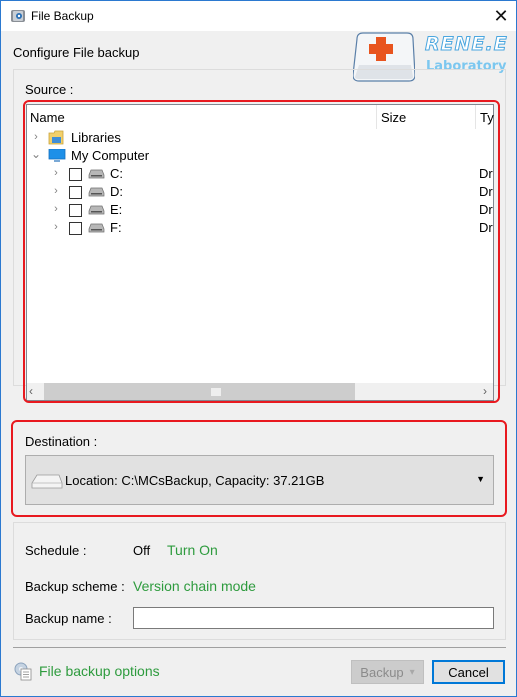 This screenshot has width=517, height=697. I want to click on scrollbar-grip, so click(216, 392).